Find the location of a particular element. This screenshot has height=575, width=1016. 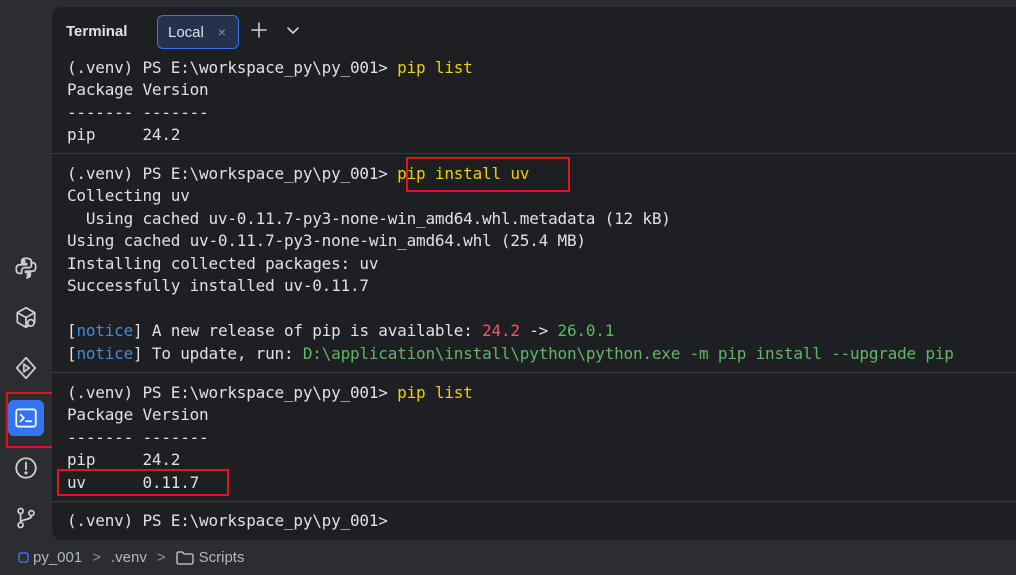

tab-label: Local is located at coordinates (186, 32).